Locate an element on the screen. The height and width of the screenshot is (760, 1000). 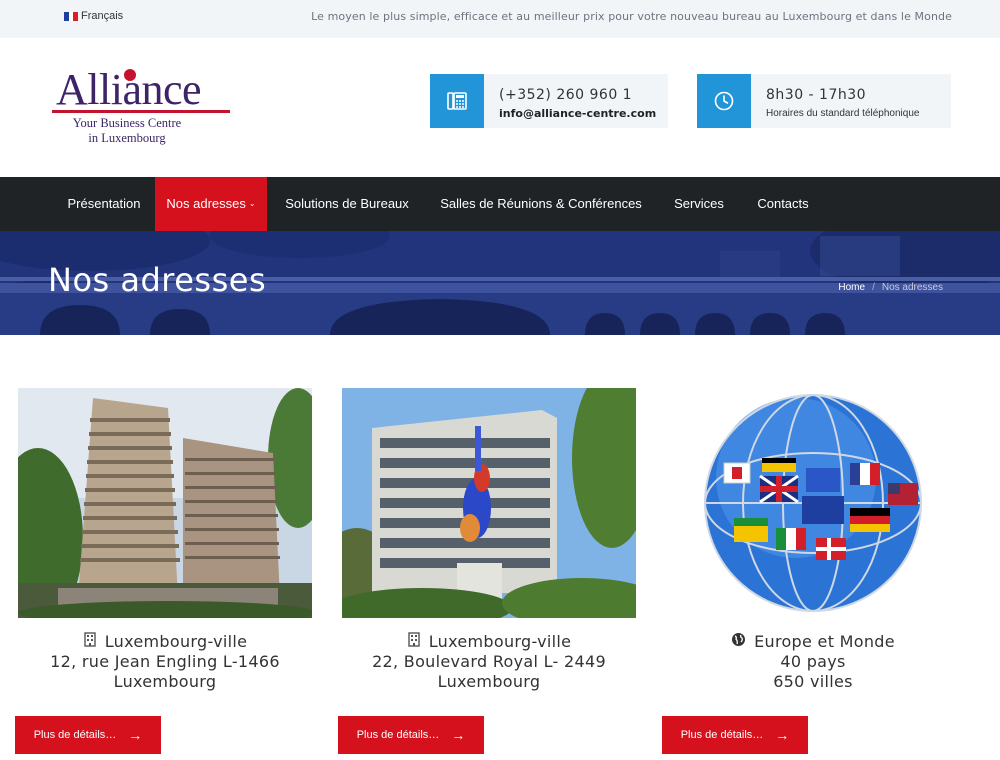
world-countries-count: 40 pays is located at coordinates (813, 661).